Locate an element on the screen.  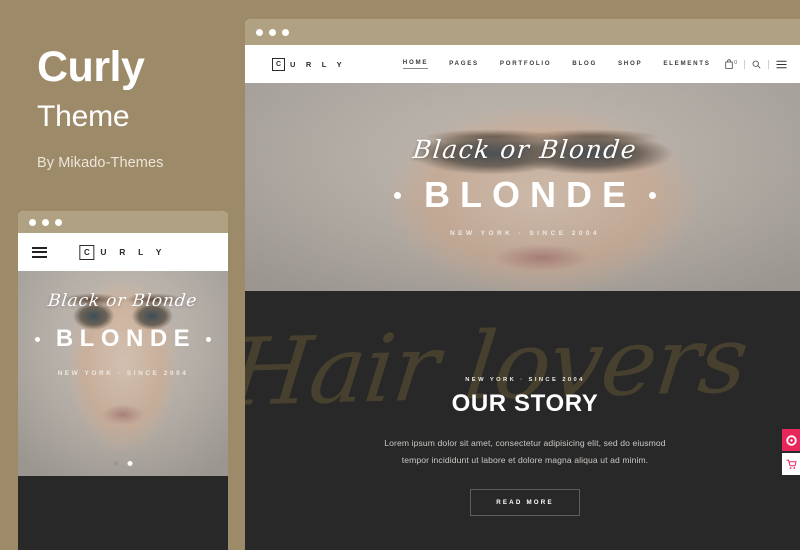
mobile-hero-script-text: Black or Blonde is located at coordinates (123, 301).